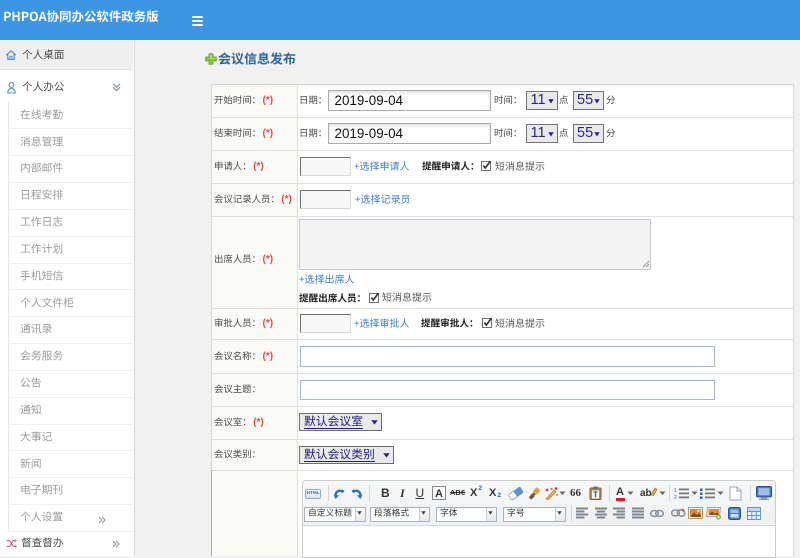  Describe the element at coordinates (675, 491) in the screenshot. I see `svg-text: 1` at that location.